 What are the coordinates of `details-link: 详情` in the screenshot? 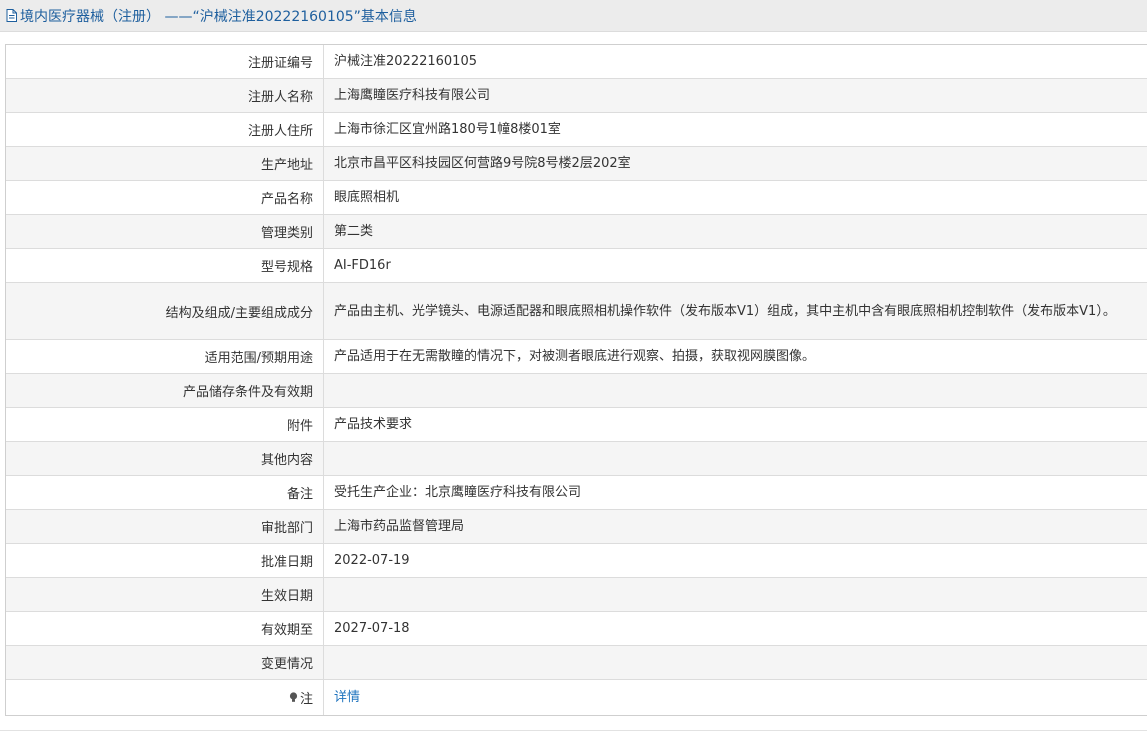 It's located at (347, 697).